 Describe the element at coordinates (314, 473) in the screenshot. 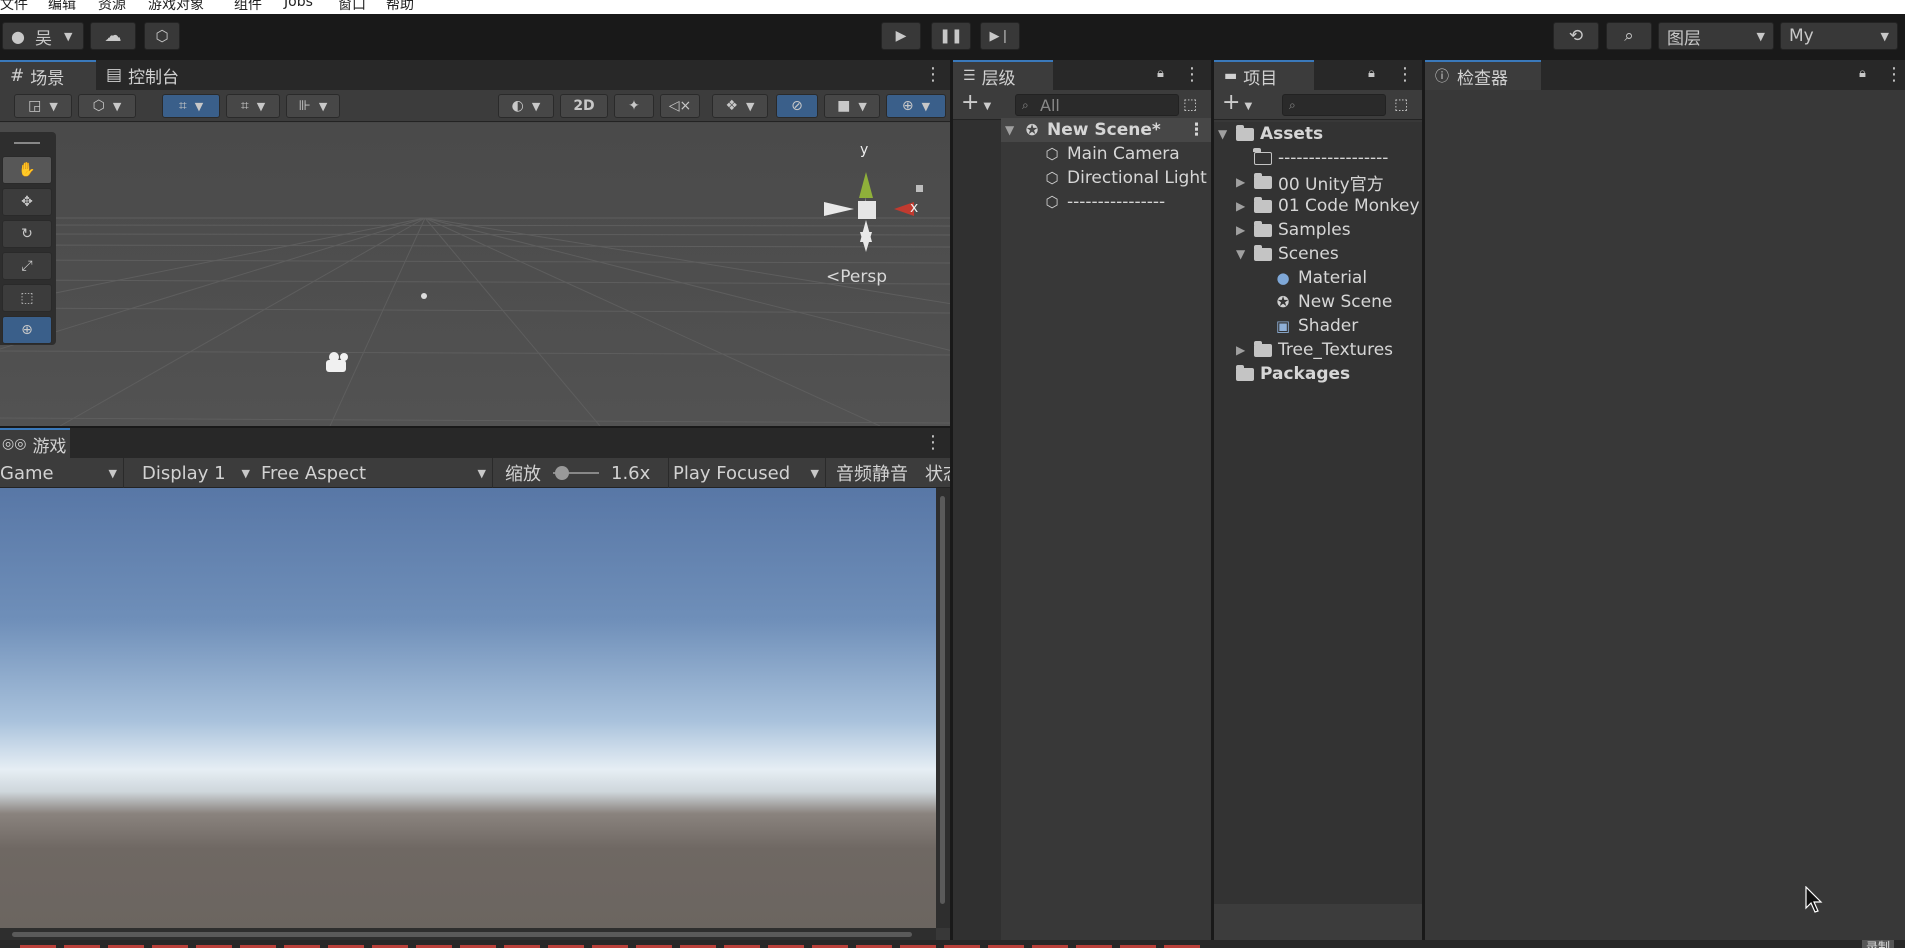

I see `aspect-label: Free Aspect` at that location.